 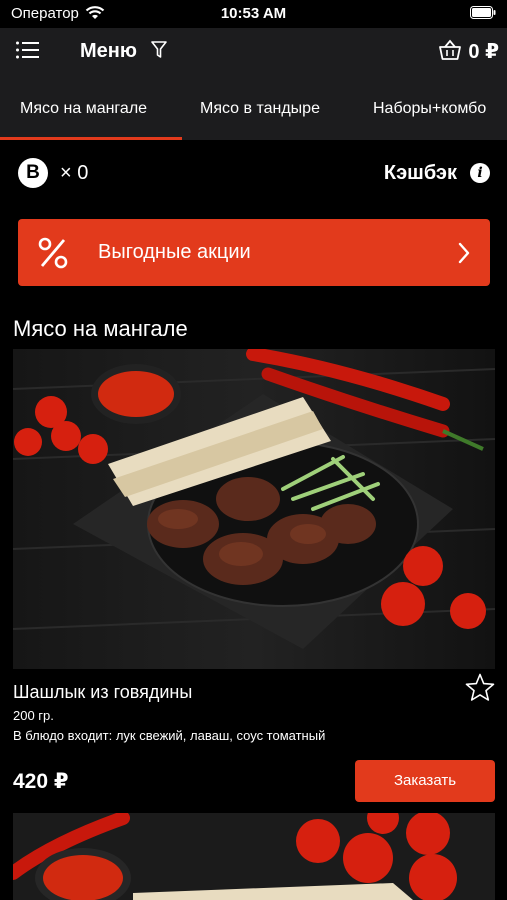 I want to click on promotions-button: Выгодные акции, so click(x=254, y=252).